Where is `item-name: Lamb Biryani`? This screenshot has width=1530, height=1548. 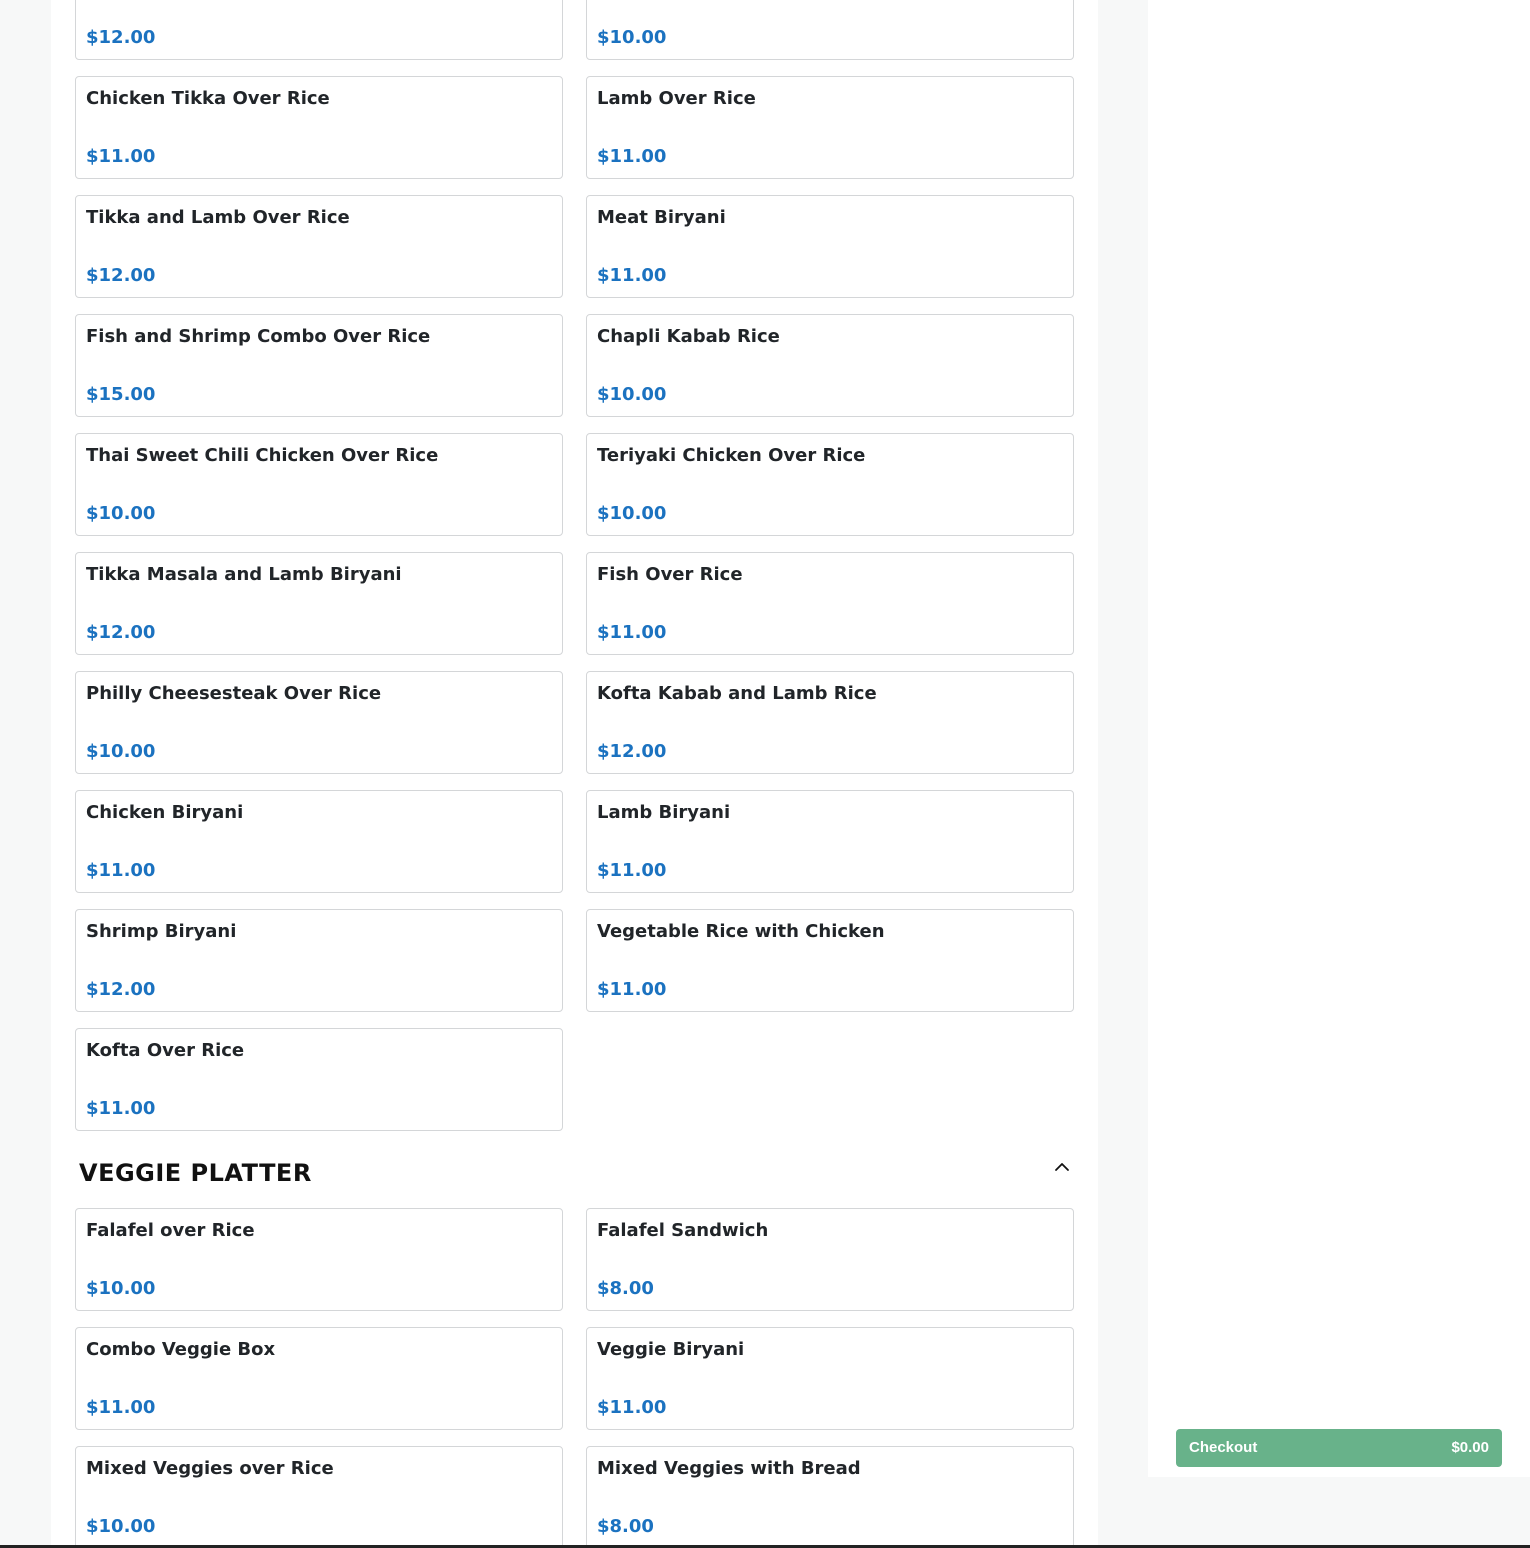
item-name: Lamb Biryani is located at coordinates (664, 812).